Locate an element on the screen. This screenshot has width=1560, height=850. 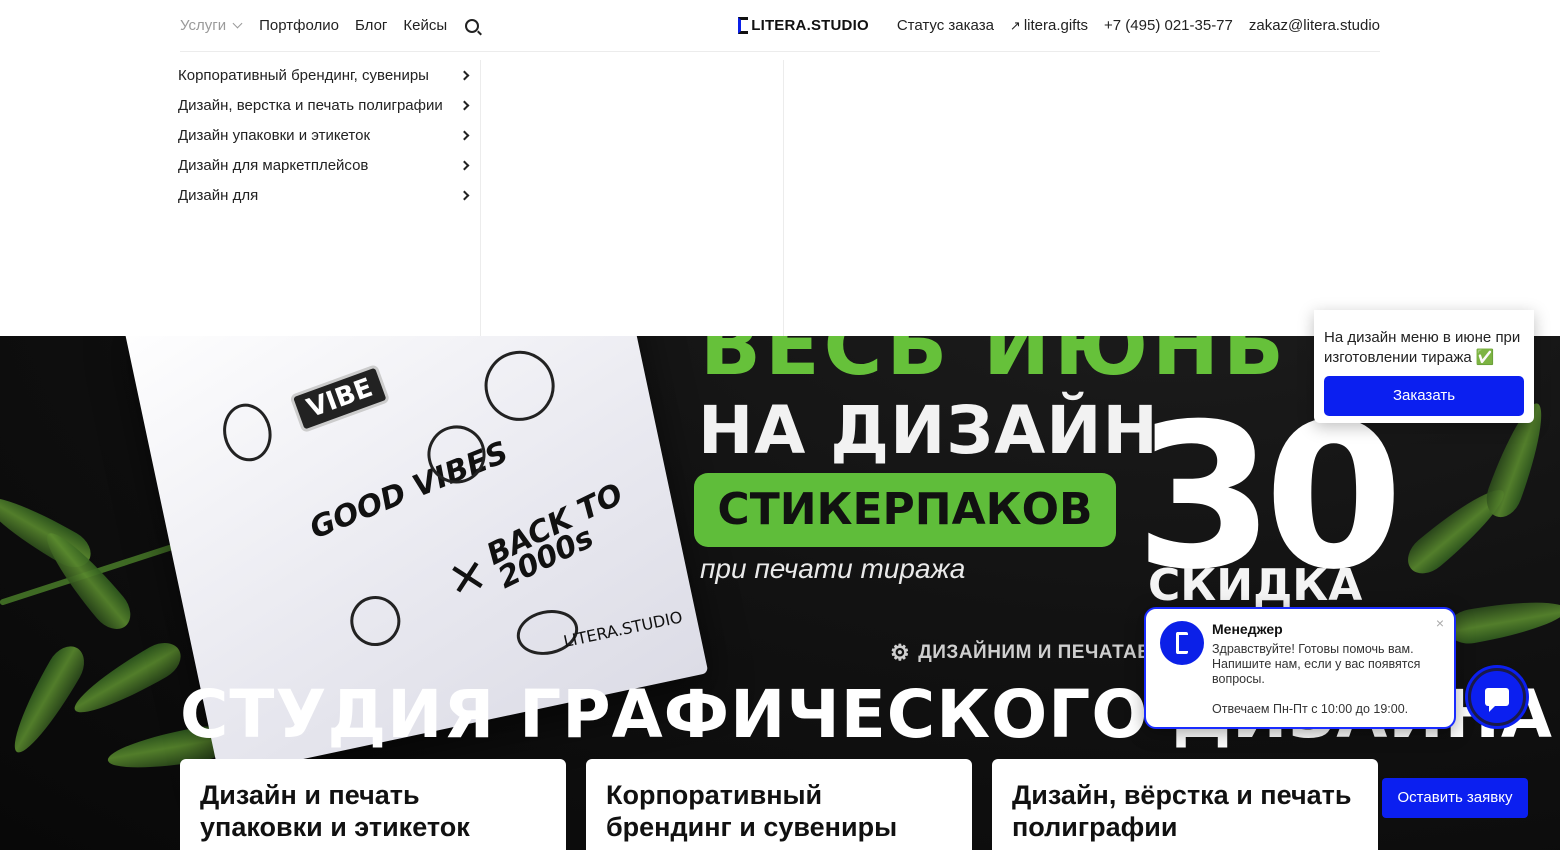
external-arrow-icon: ↗ is located at coordinates (1015, 25).